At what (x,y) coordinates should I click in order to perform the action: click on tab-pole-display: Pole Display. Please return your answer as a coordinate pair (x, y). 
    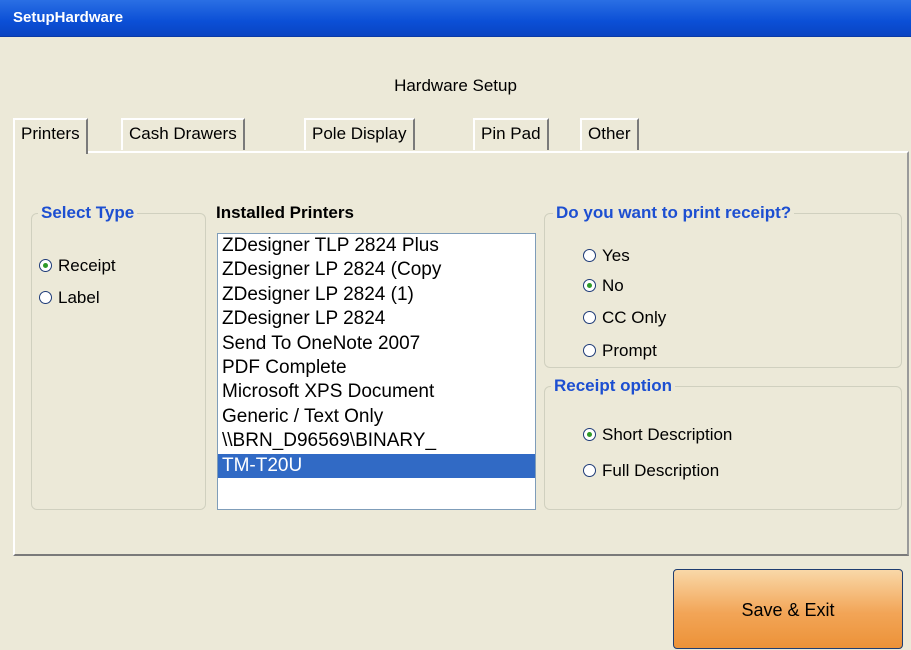
    Looking at the image, I should click on (359, 134).